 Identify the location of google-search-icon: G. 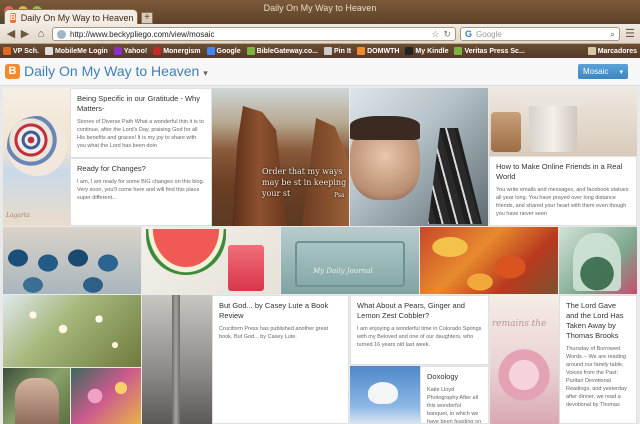
(468, 34).